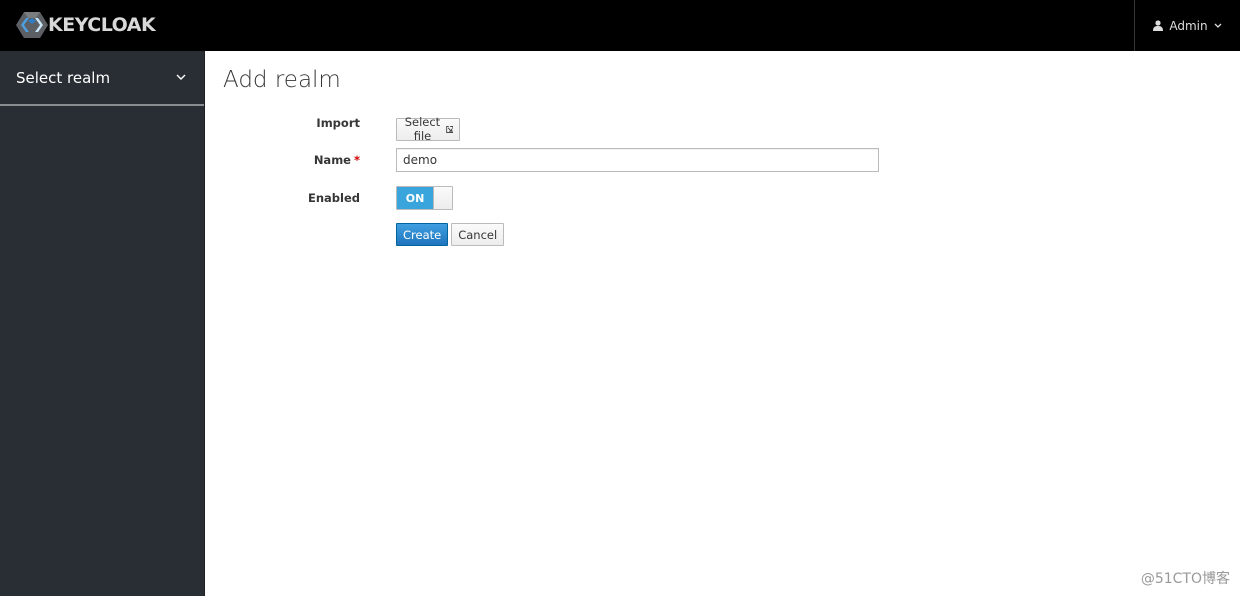 The width and height of the screenshot is (1240, 596). I want to click on select-file-label: Select file, so click(422, 129).